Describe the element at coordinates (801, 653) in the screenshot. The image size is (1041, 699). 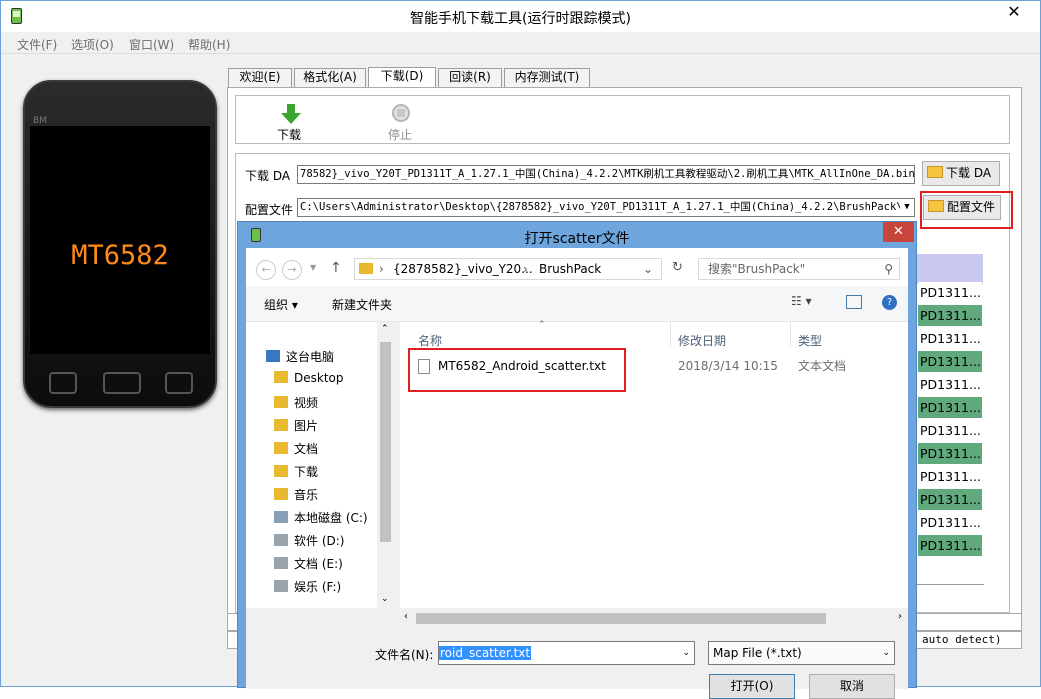
I see `filetype-select: Map File (*.txt) ⌄` at that location.